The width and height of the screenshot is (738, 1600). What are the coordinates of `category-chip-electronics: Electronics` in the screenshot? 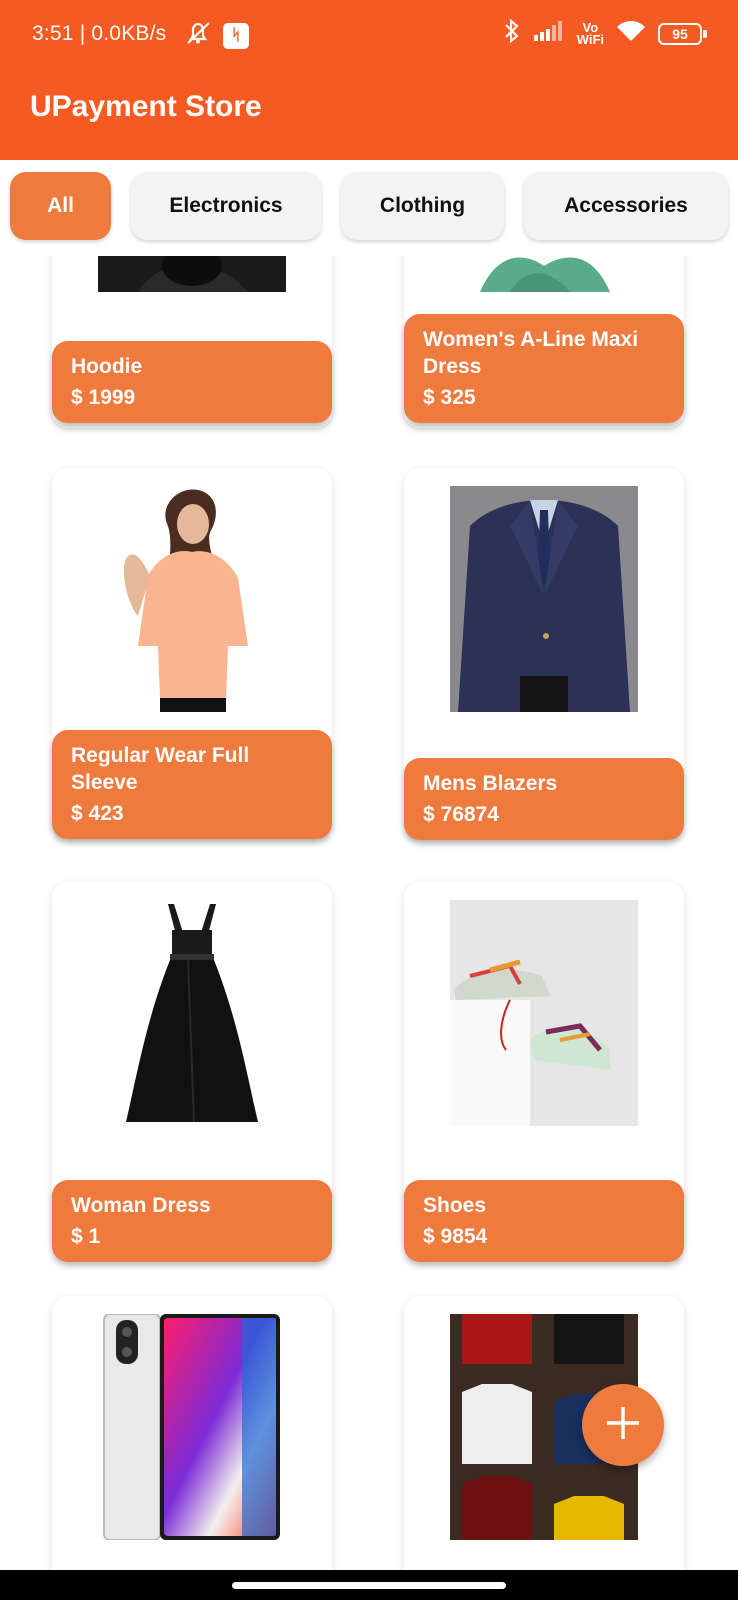 It's located at (226, 206).